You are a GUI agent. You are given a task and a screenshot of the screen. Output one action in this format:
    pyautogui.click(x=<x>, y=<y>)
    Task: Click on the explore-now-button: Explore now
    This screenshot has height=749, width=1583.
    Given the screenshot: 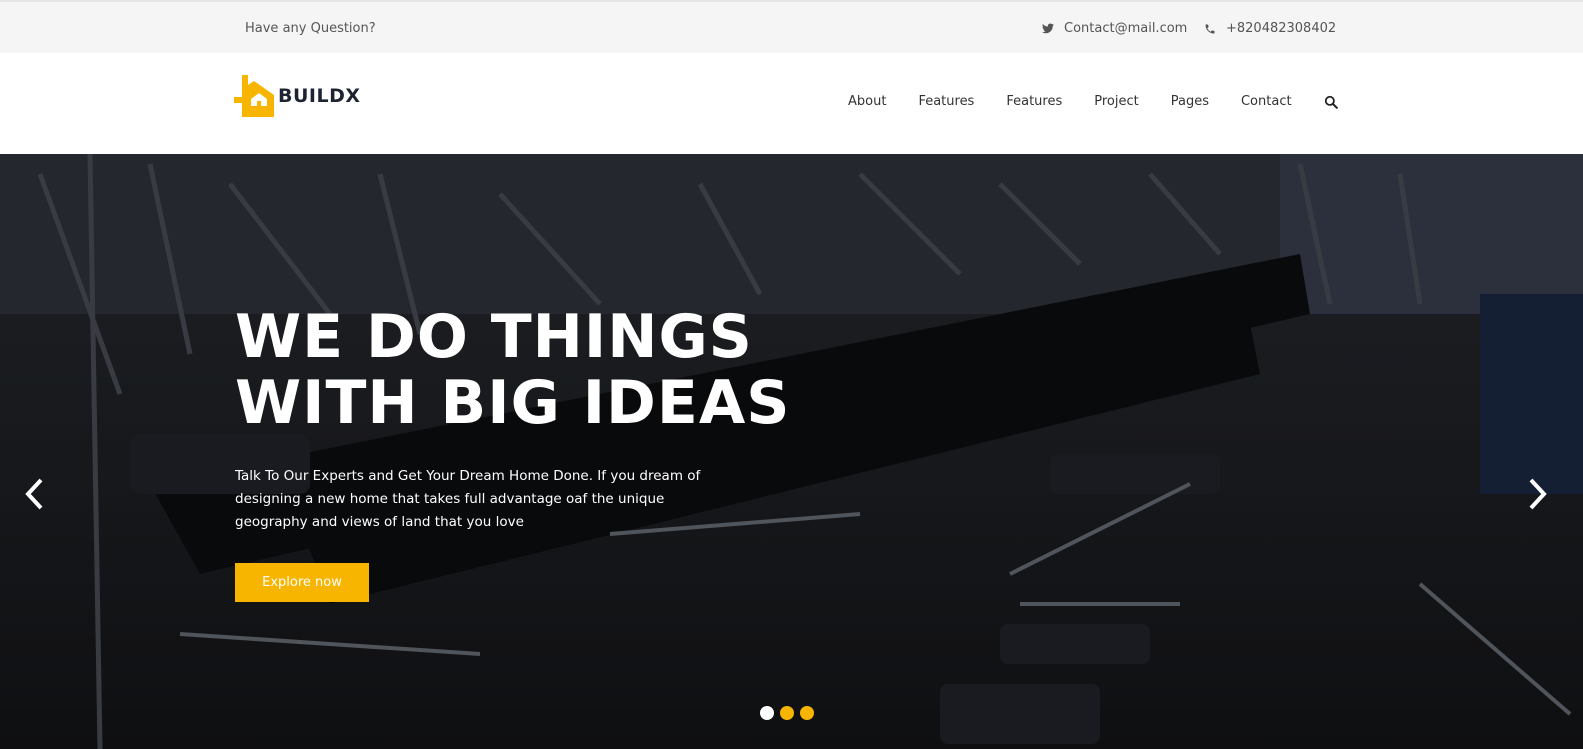 What is the action you would take?
    pyautogui.click(x=302, y=582)
    